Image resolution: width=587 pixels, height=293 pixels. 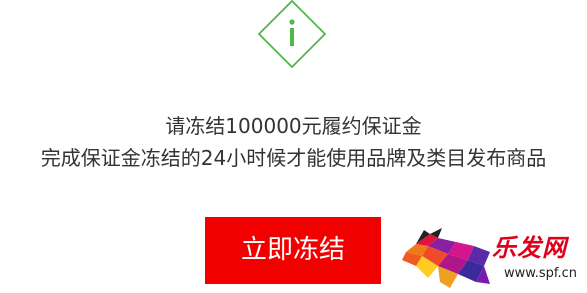 What do you see at coordinates (541, 273) in the screenshot?
I see `watermark-url: www.spf.cn` at bounding box center [541, 273].